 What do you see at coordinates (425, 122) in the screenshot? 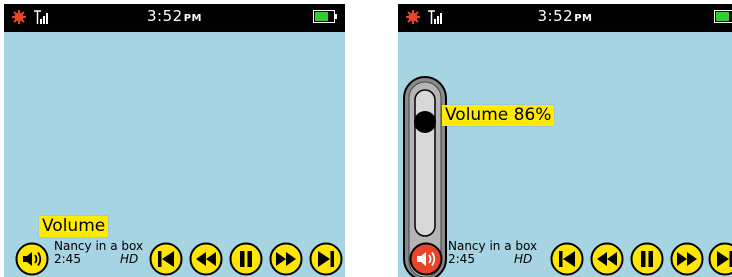
I see `volume-knob` at bounding box center [425, 122].